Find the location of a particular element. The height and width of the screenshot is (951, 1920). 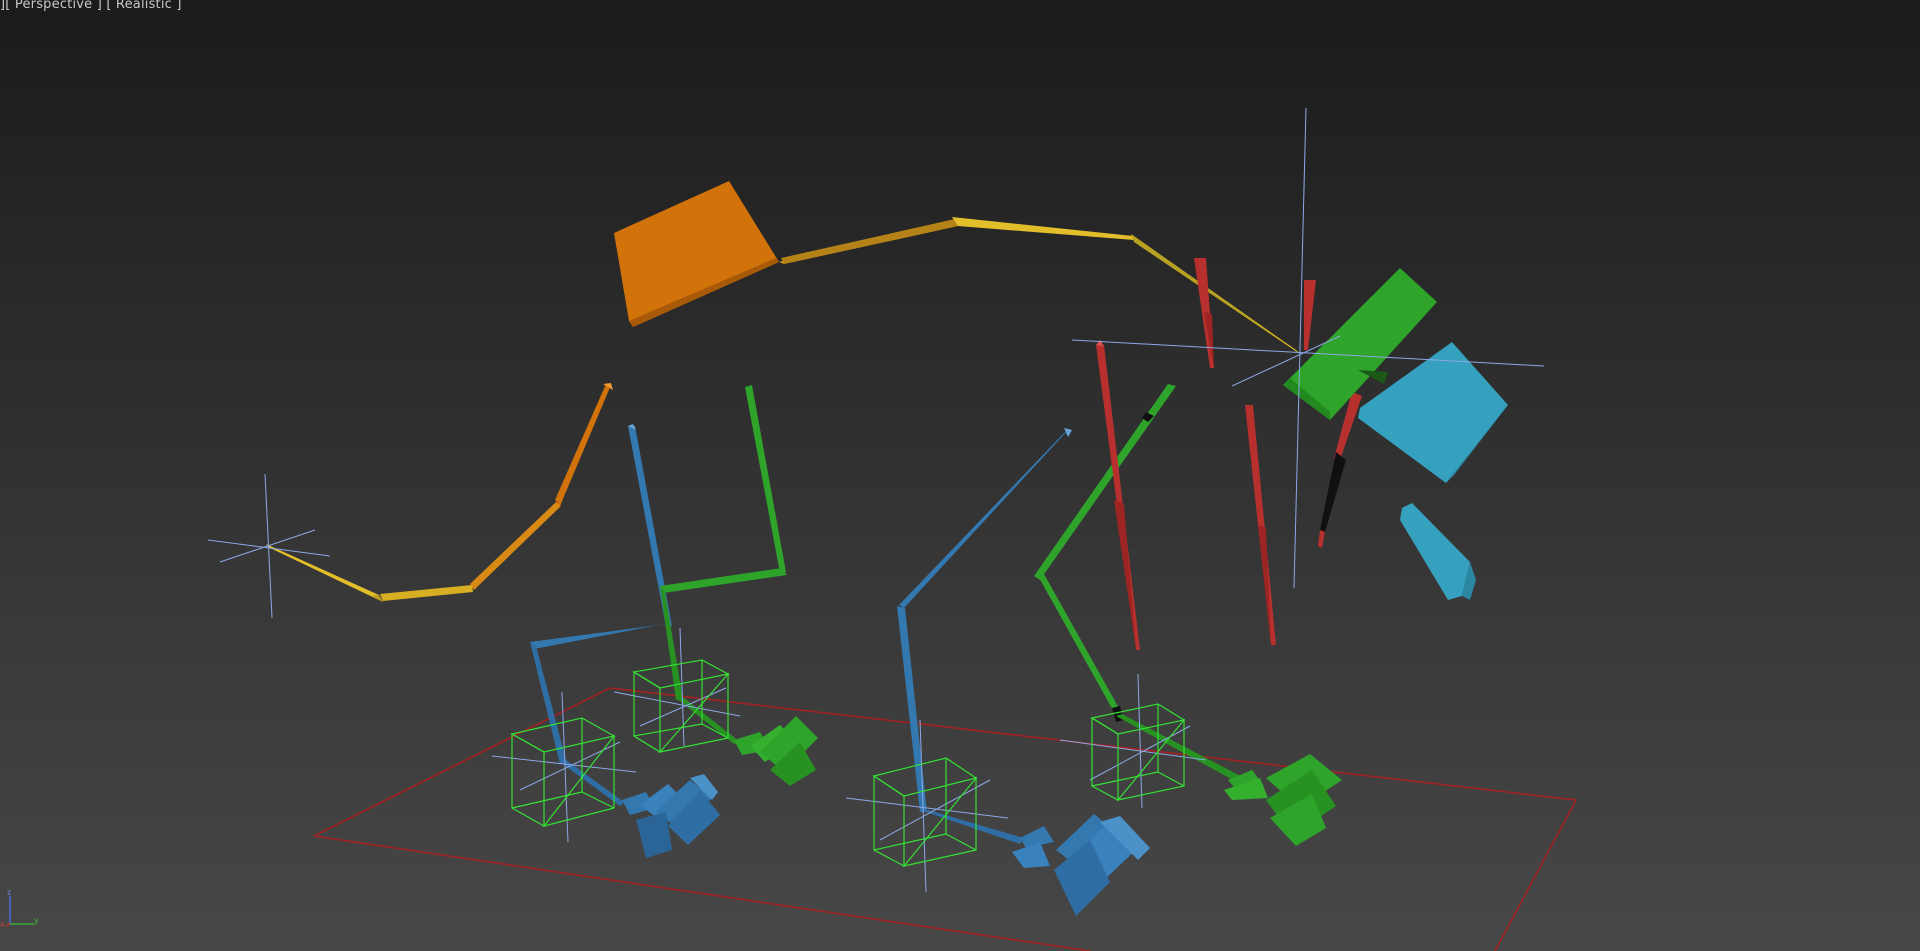

axis-x-label: x is located at coordinates (2, 924).